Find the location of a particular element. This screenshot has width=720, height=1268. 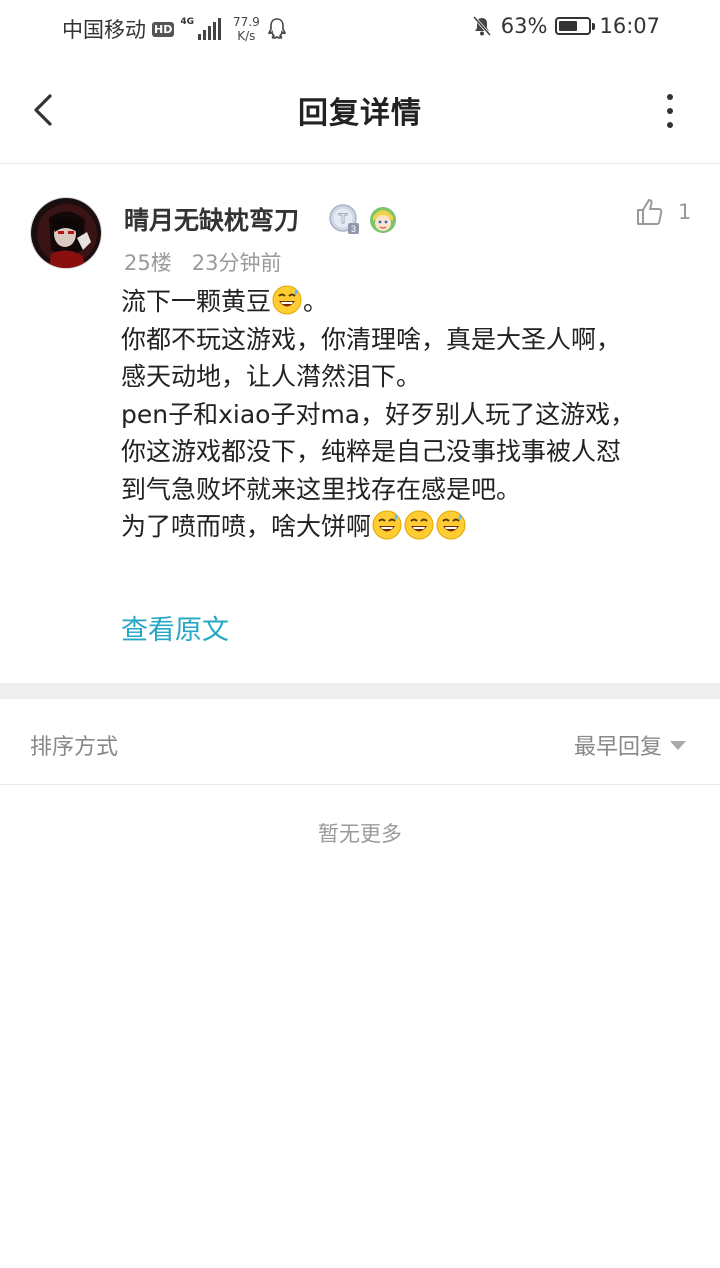

content-line: 流下一颗黄豆。 is located at coordinates (225, 300).